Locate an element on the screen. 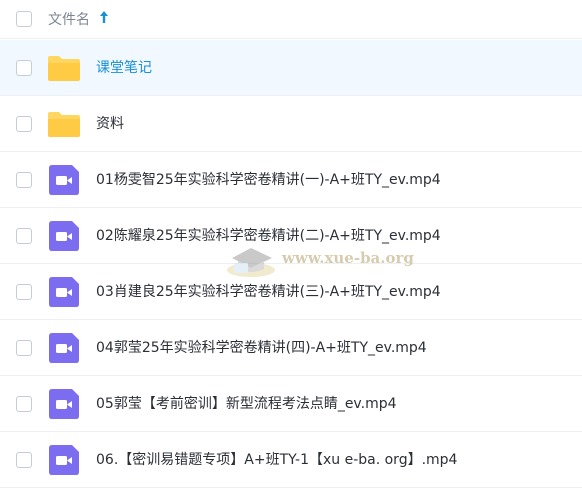  file-name: 04郭莹25年实验科学密卷精讲(四)-A+班TY_ev.mp4 is located at coordinates (261, 348).